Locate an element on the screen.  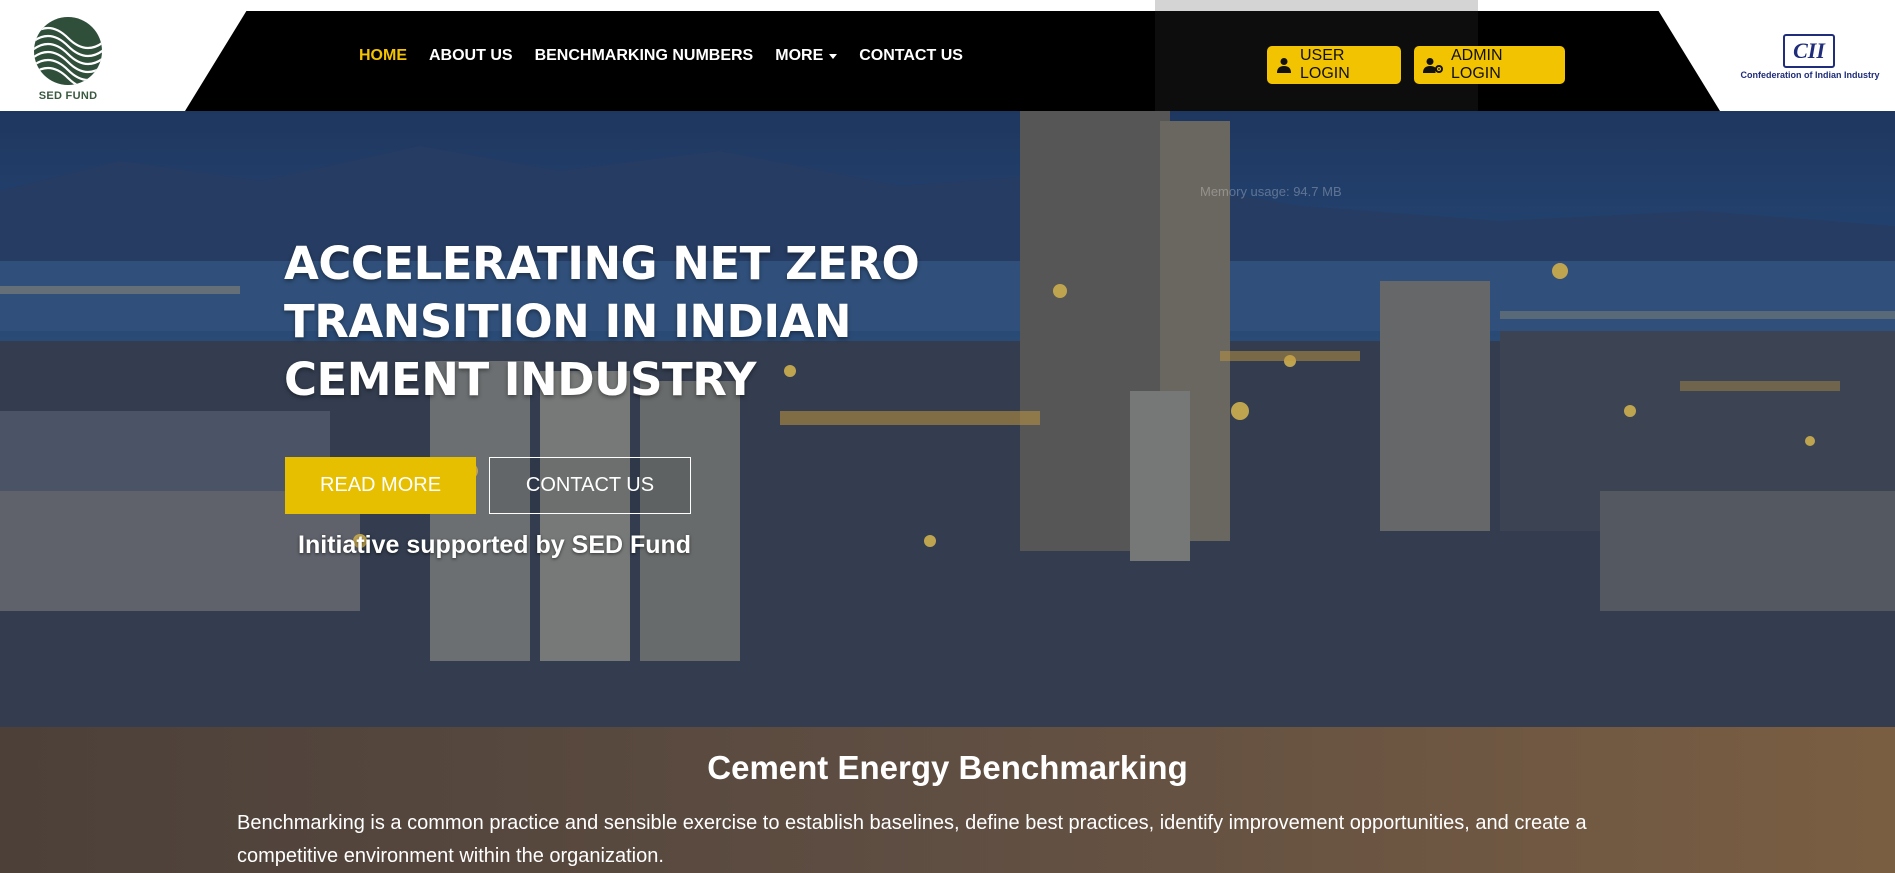
cii-logo-label: Confederation of Indian Industry is located at coordinates (1810, 75).